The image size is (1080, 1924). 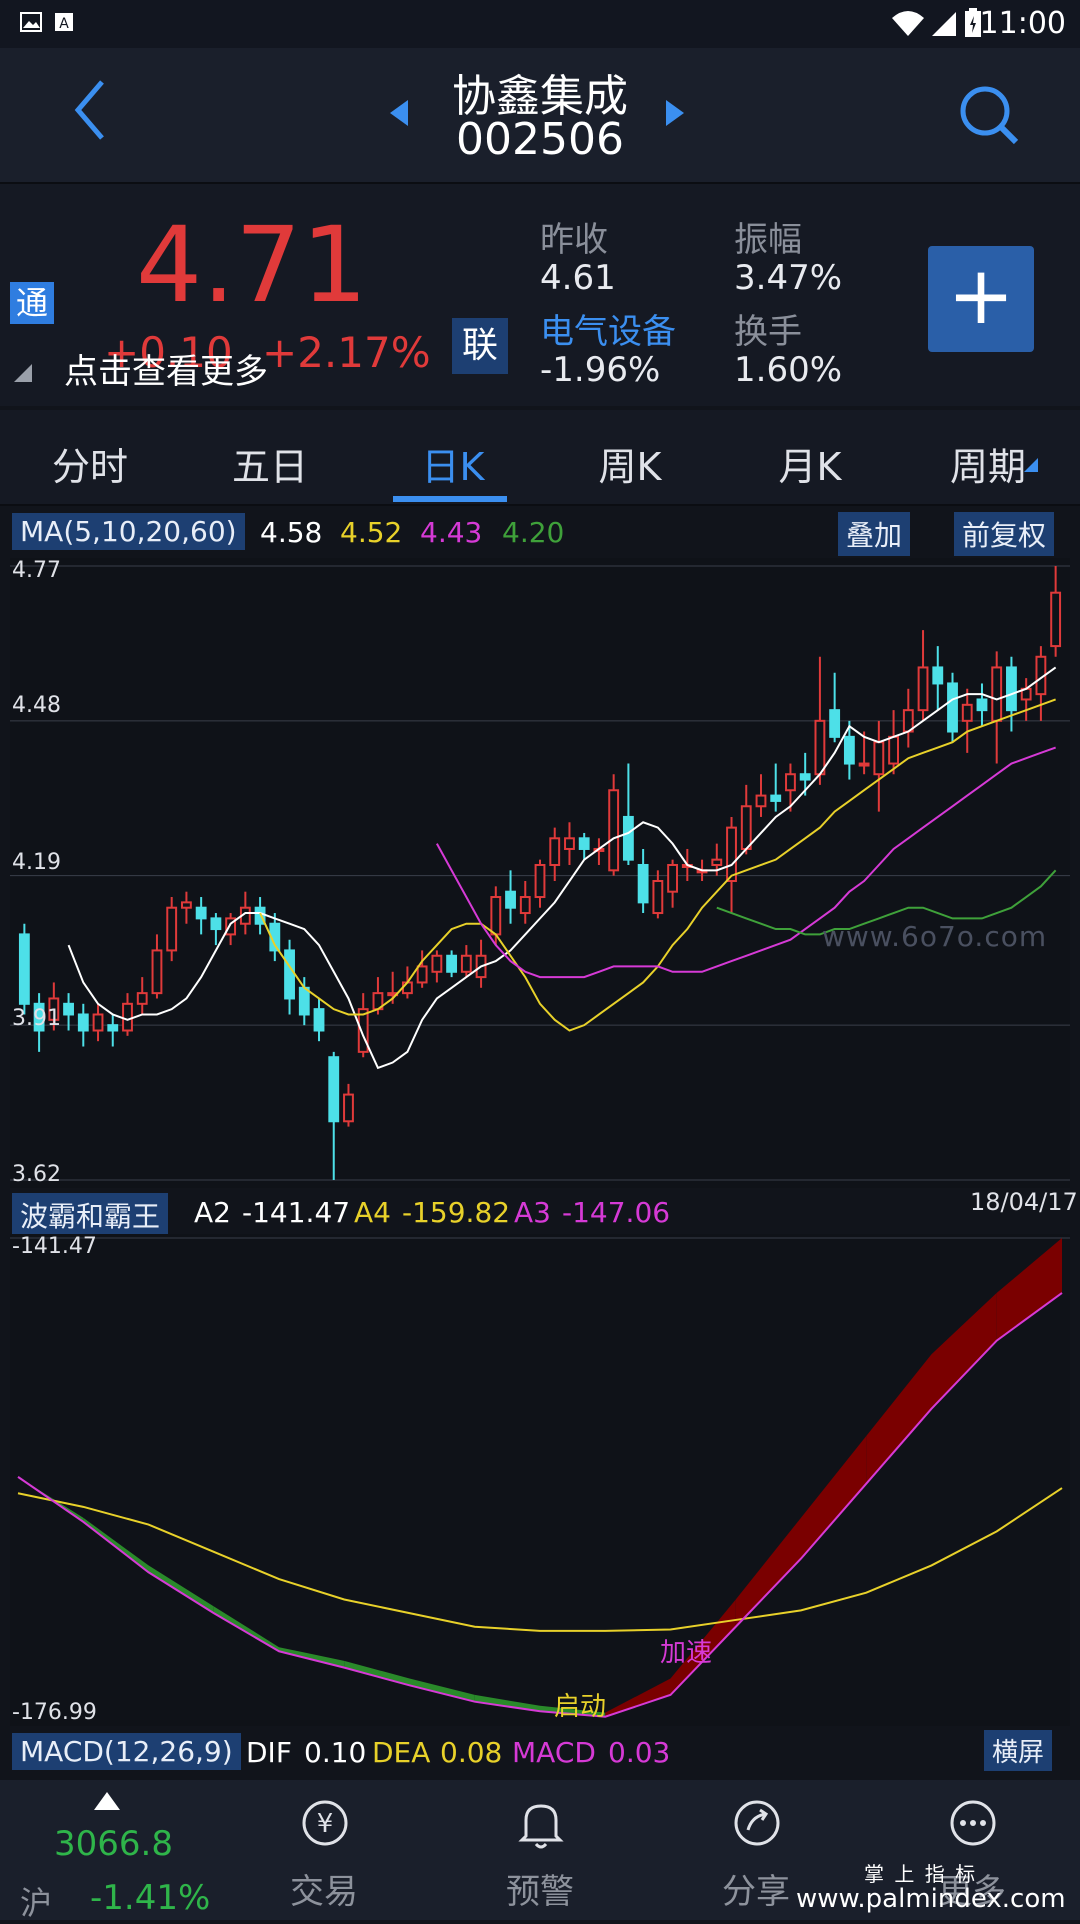 What do you see at coordinates (54, 1712) in the screenshot?
I see `indicator-axis-bottom: -176.99` at bounding box center [54, 1712].